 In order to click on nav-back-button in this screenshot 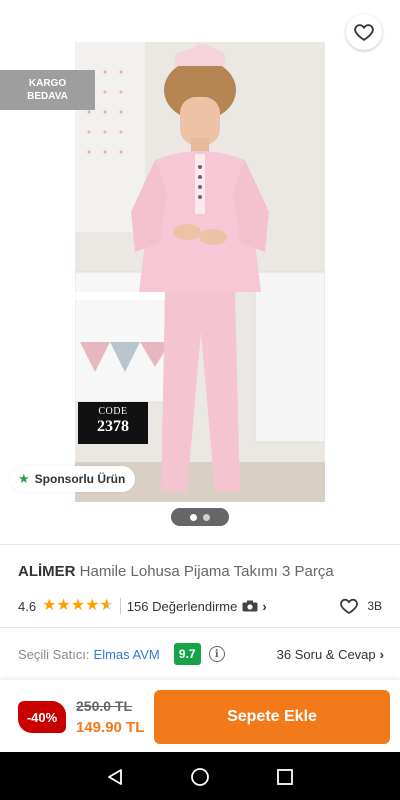, I will do `click(115, 777)`.